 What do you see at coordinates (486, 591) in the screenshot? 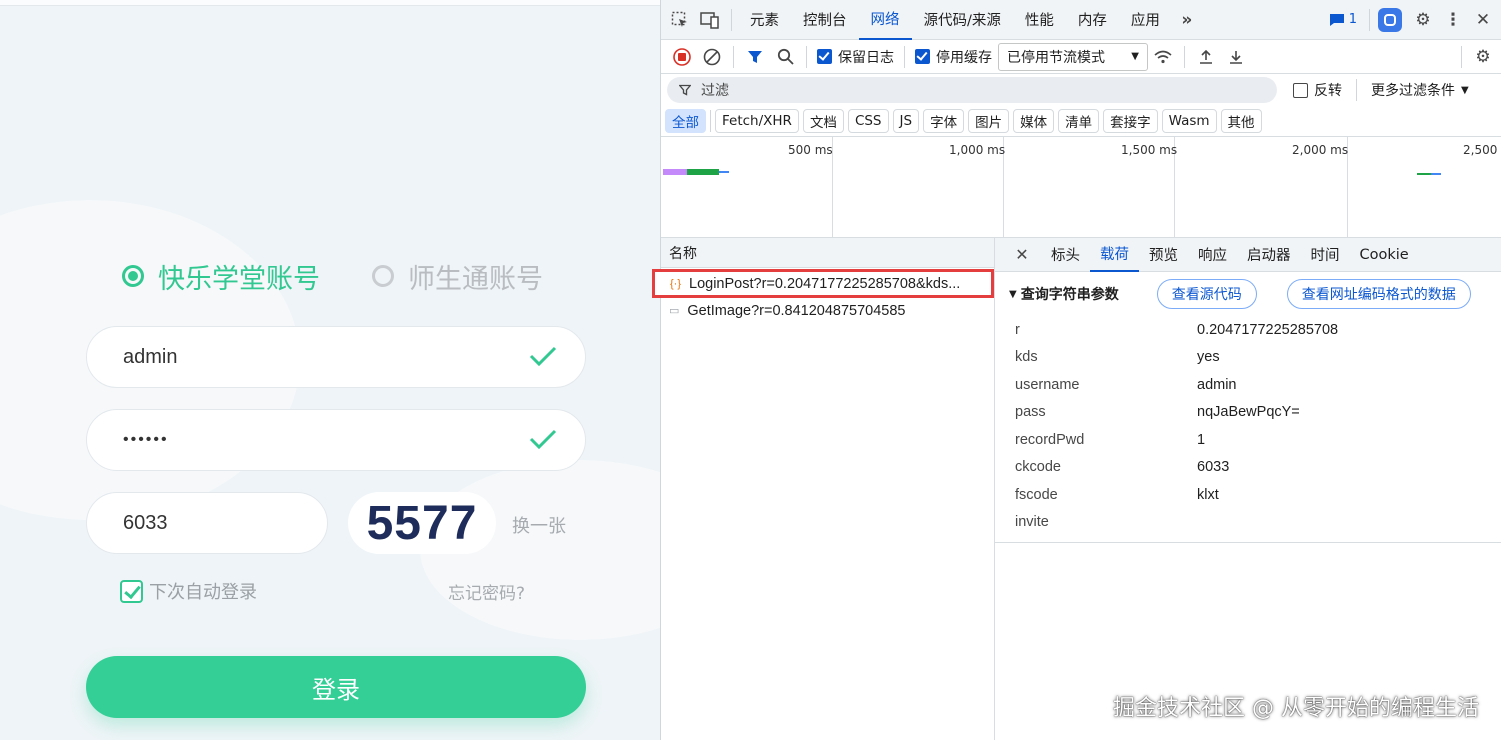
I see `forgot-password-link: 忘记密码?` at bounding box center [486, 591].